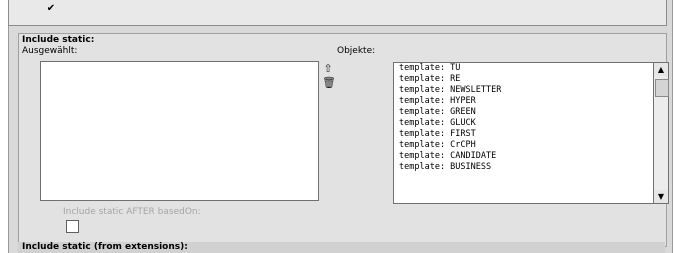  What do you see at coordinates (50, 51) in the screenshot?
I see `selected-label: Ausgewählt:` at bounding box center [50, 51].